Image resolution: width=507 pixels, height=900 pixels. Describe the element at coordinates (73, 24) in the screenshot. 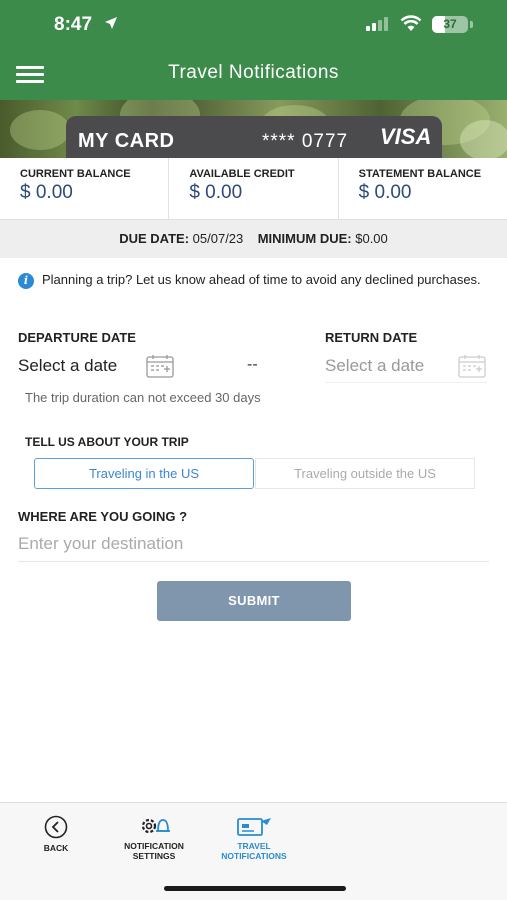

I see `status-time: 8:47` at that location.